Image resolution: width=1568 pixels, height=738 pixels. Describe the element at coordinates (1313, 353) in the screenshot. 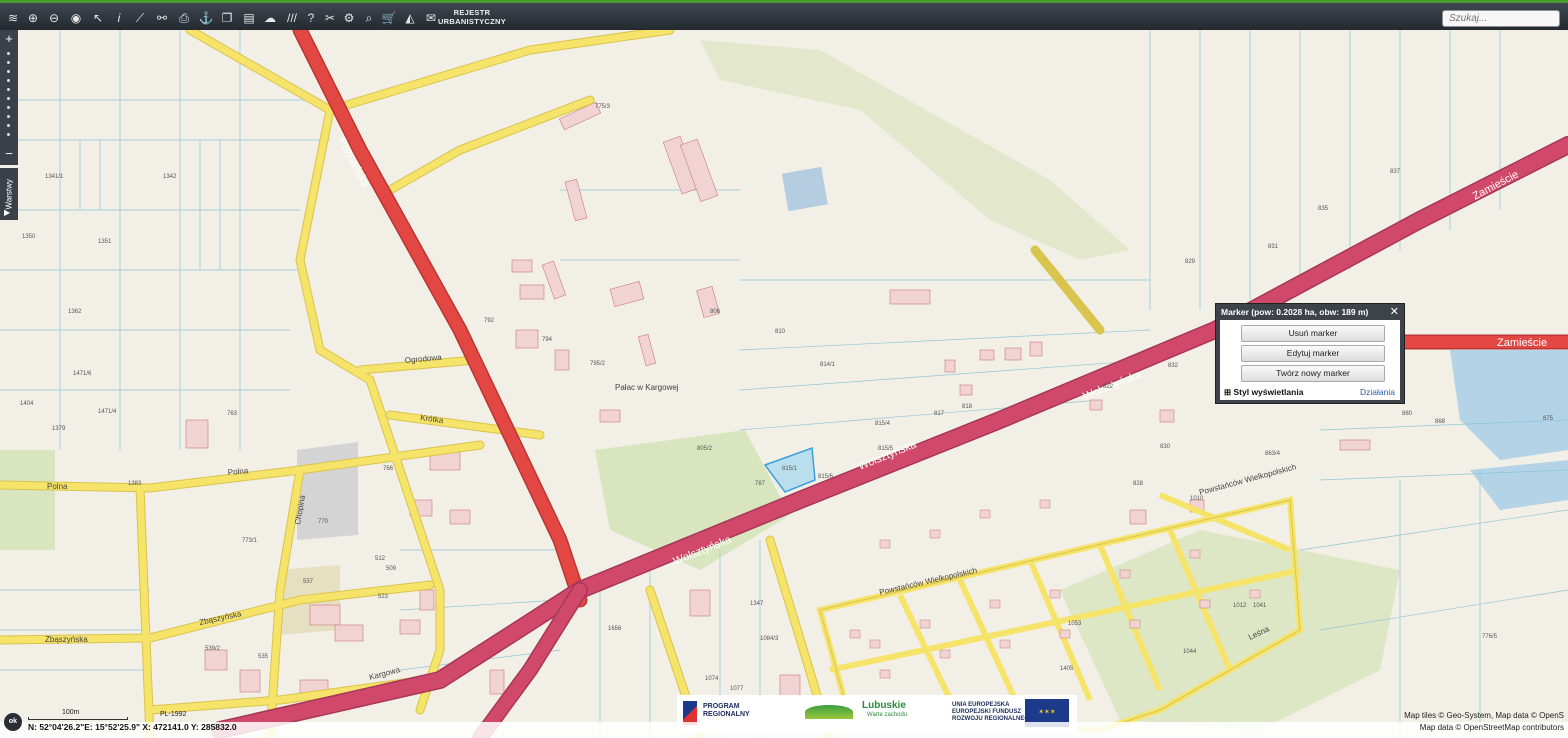

I see `edit-marker-button: Edytuj marker` at that location.